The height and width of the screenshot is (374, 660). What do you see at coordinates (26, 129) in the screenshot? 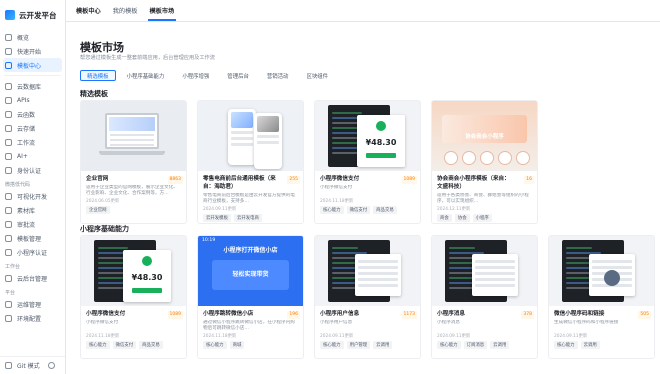
I see `sidebar-item-label: 云存储` at bounding box center [26, 129].